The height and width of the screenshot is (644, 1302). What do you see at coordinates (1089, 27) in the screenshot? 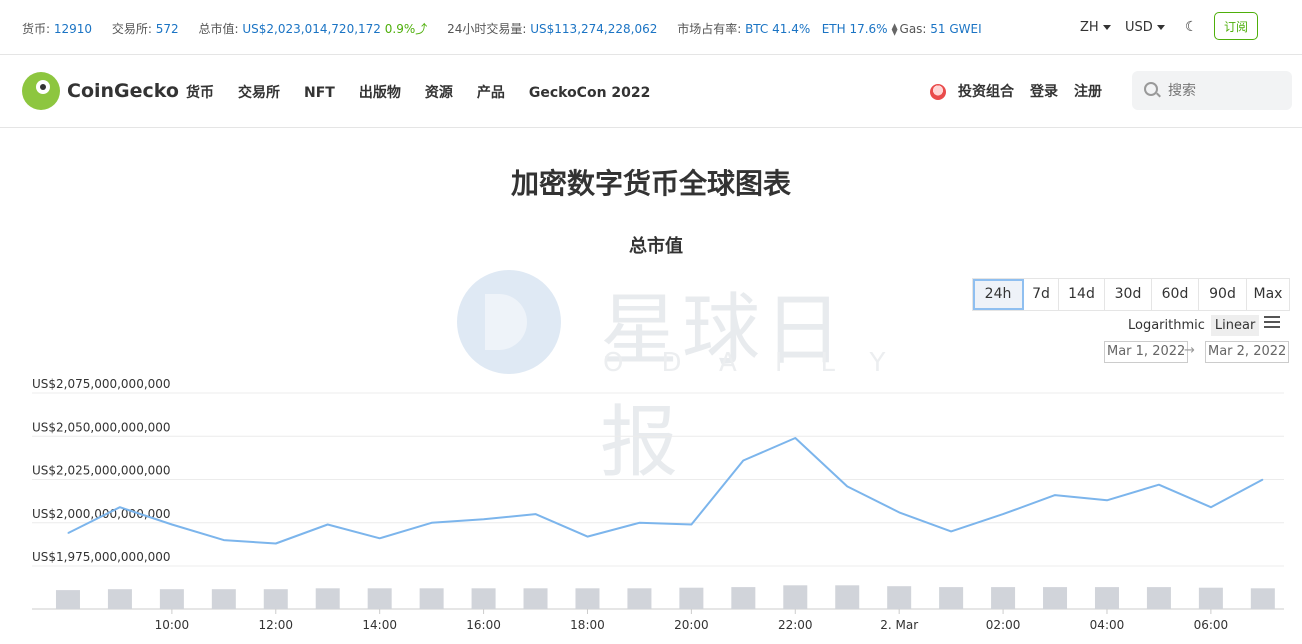
I see `language-label: ZH` at bounding box center [1089, 27].